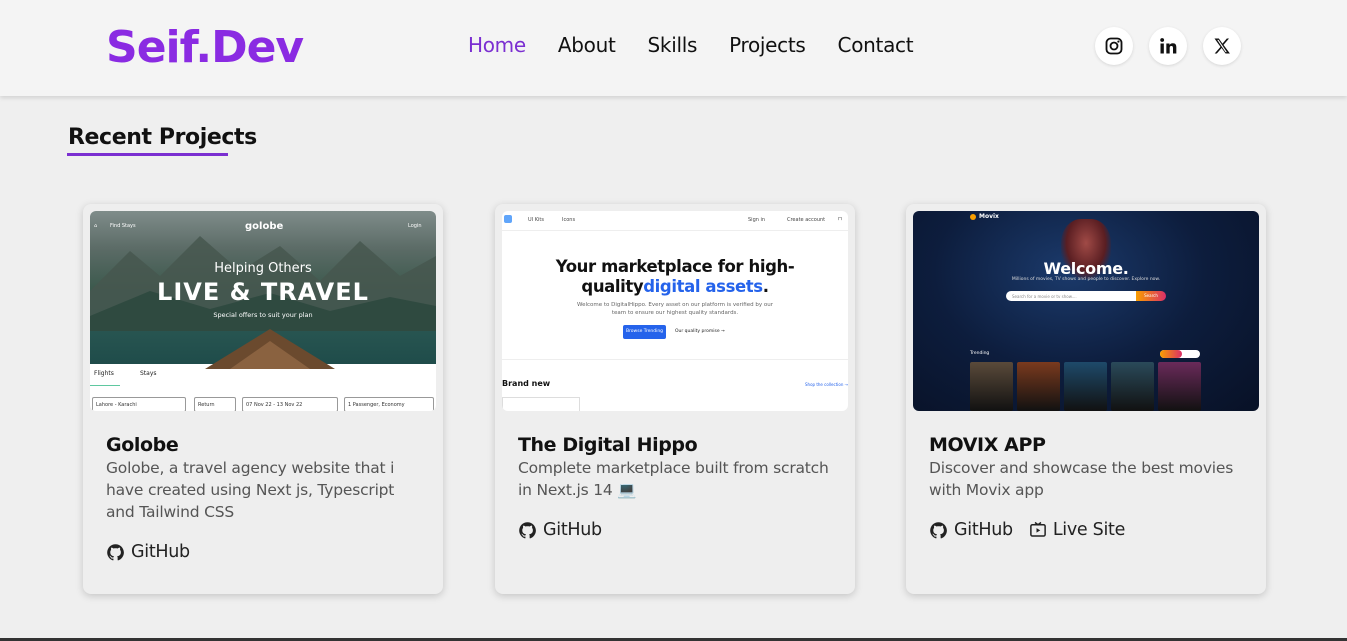  Describe the element at coordinates (526, 383) in the screenshot. I see `hippo-brand-new: Brand new` at that location.